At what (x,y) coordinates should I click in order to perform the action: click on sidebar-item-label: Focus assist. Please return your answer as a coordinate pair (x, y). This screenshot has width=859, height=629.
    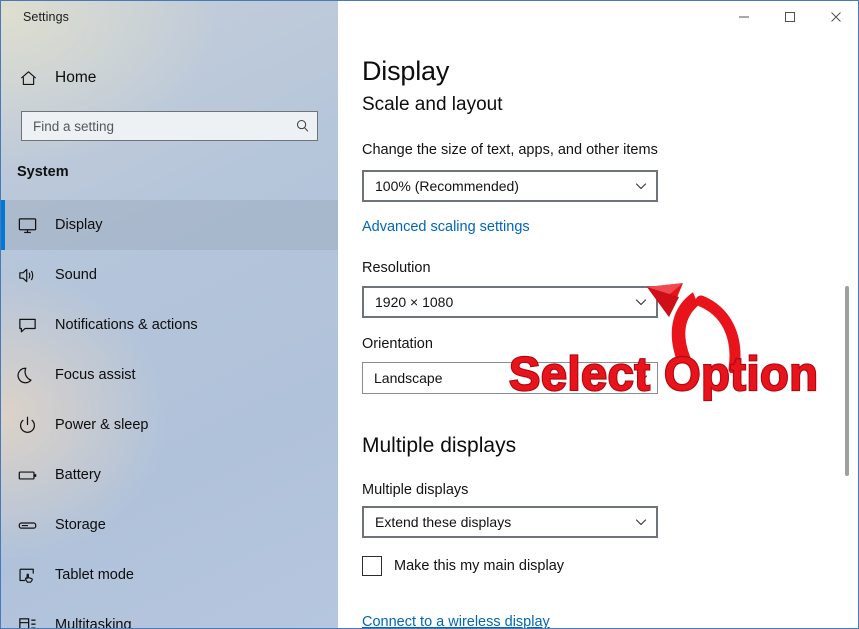
    Looking at the image, I should click on (95, 375).